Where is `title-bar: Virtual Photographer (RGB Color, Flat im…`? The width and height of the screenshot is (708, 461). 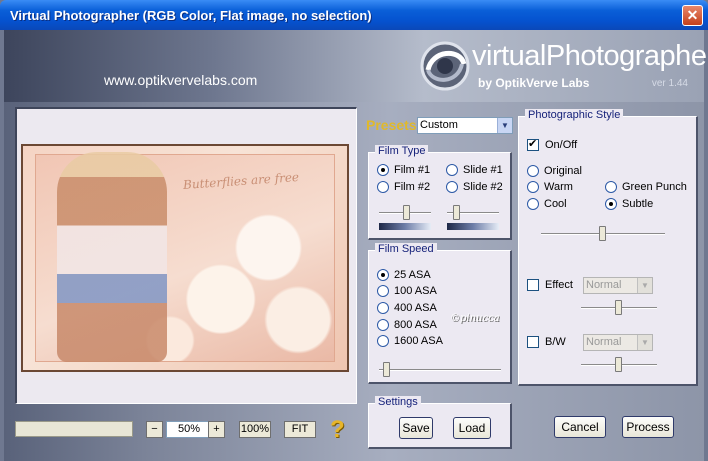 title-bar: Virtual Photographer (RGB Color, Flat im… is located at coordinates (354, 15).